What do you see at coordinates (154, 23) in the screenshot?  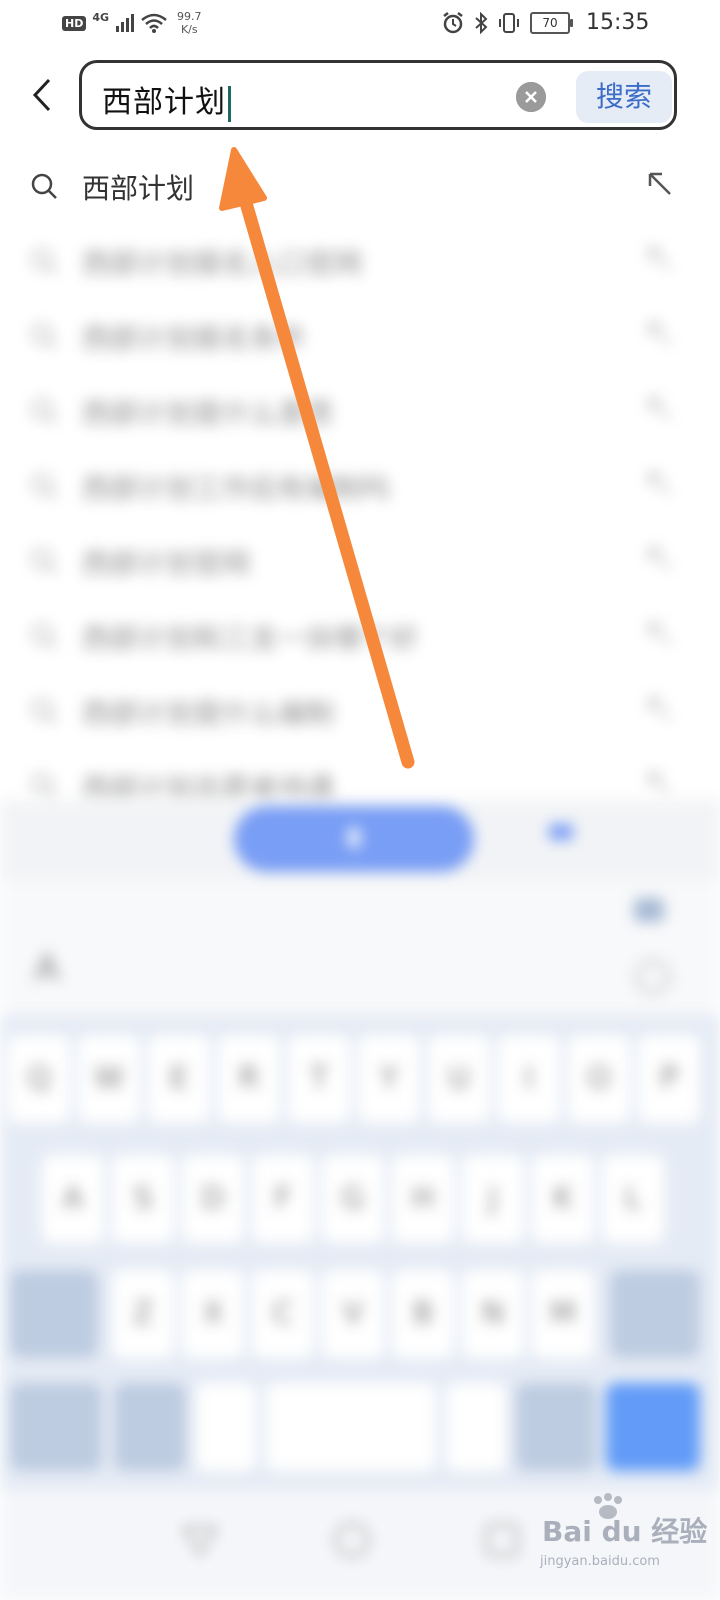 I see `wifi-icon` at bounding box center [154, 23].